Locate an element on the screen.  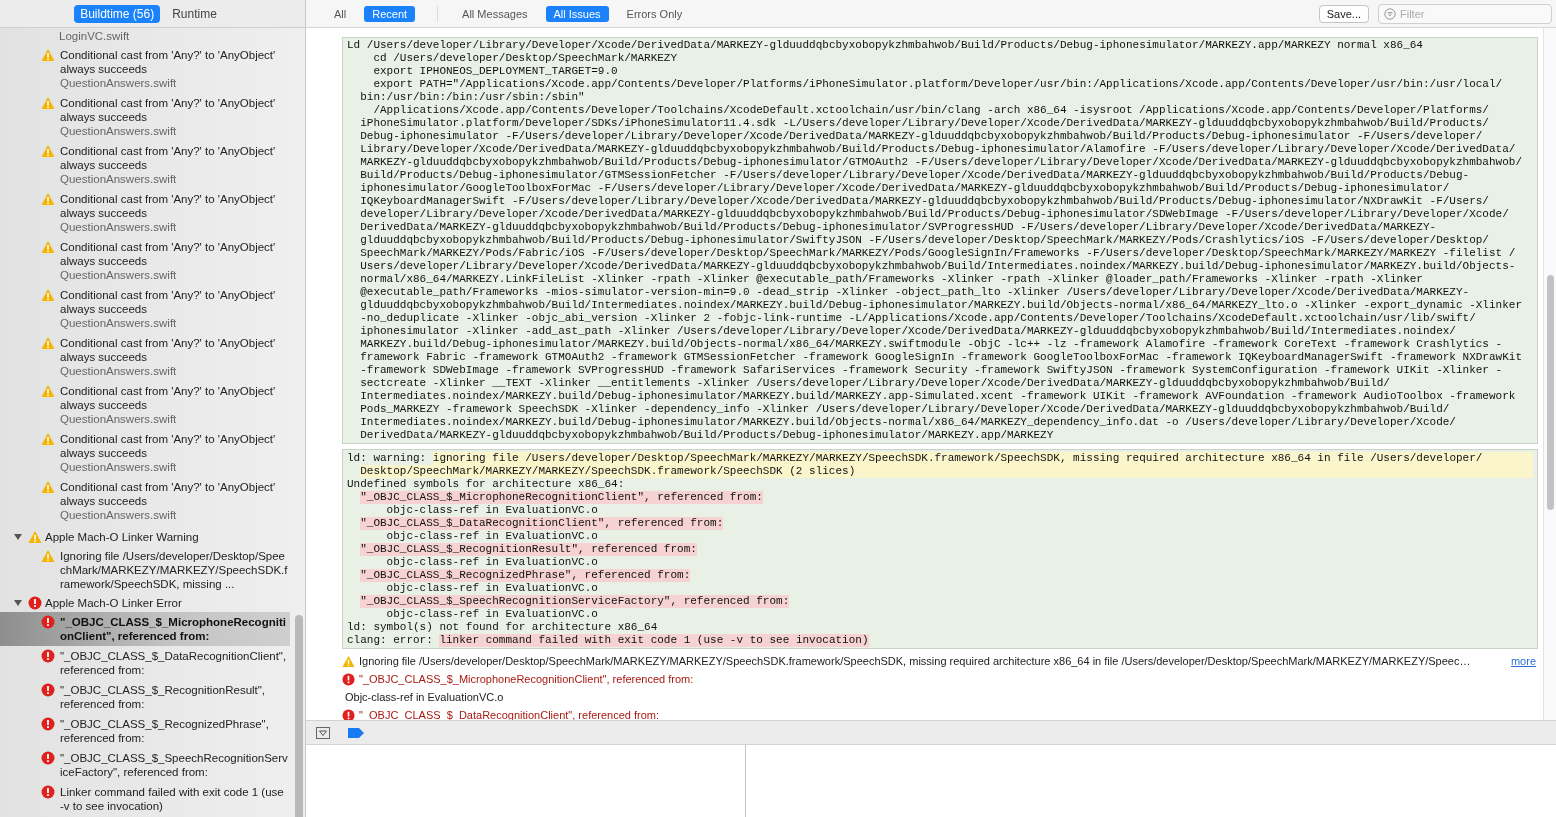
error-highlight: "_OBJC_CLASS_$_MicrophoneRecognitionClient", referenced from: is located at coordinates (561, 497).